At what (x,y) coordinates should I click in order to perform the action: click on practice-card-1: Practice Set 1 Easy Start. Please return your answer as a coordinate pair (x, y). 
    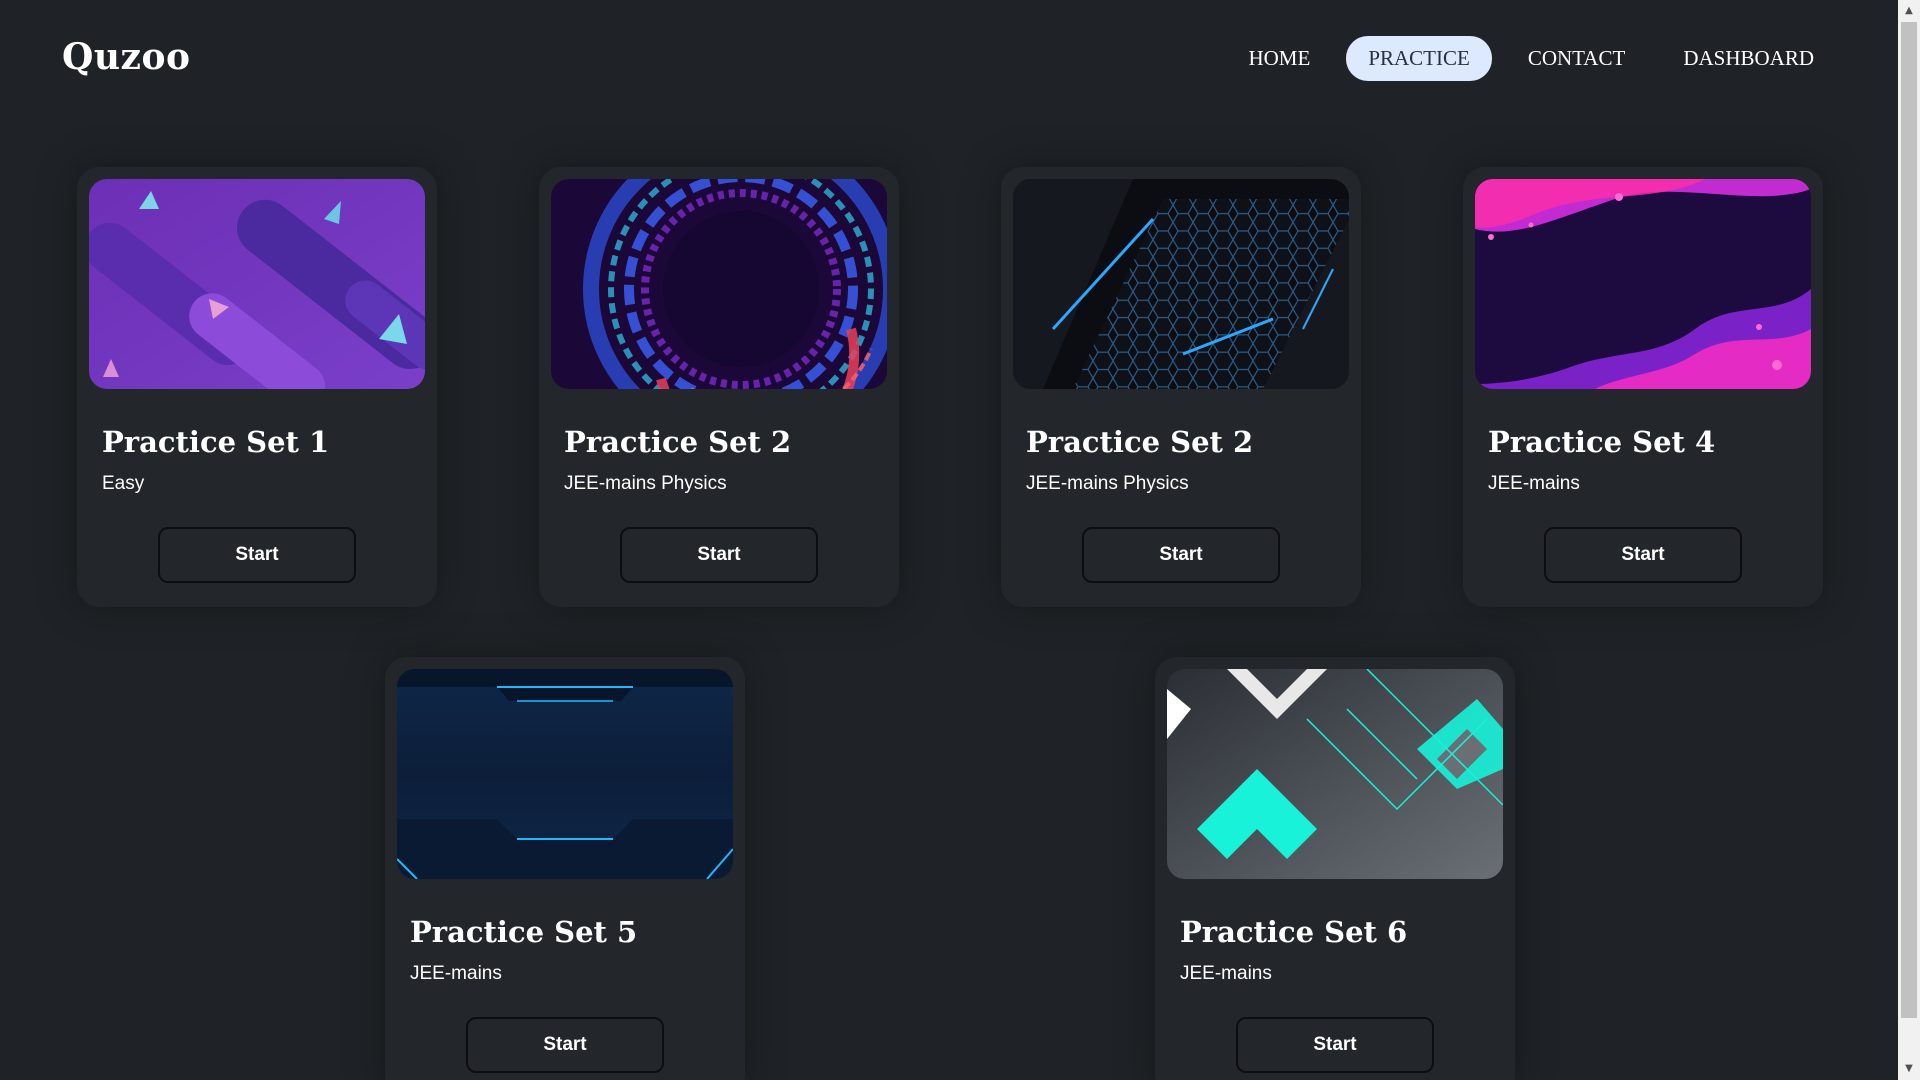
    Looking at the image, I should click on (257, 387).